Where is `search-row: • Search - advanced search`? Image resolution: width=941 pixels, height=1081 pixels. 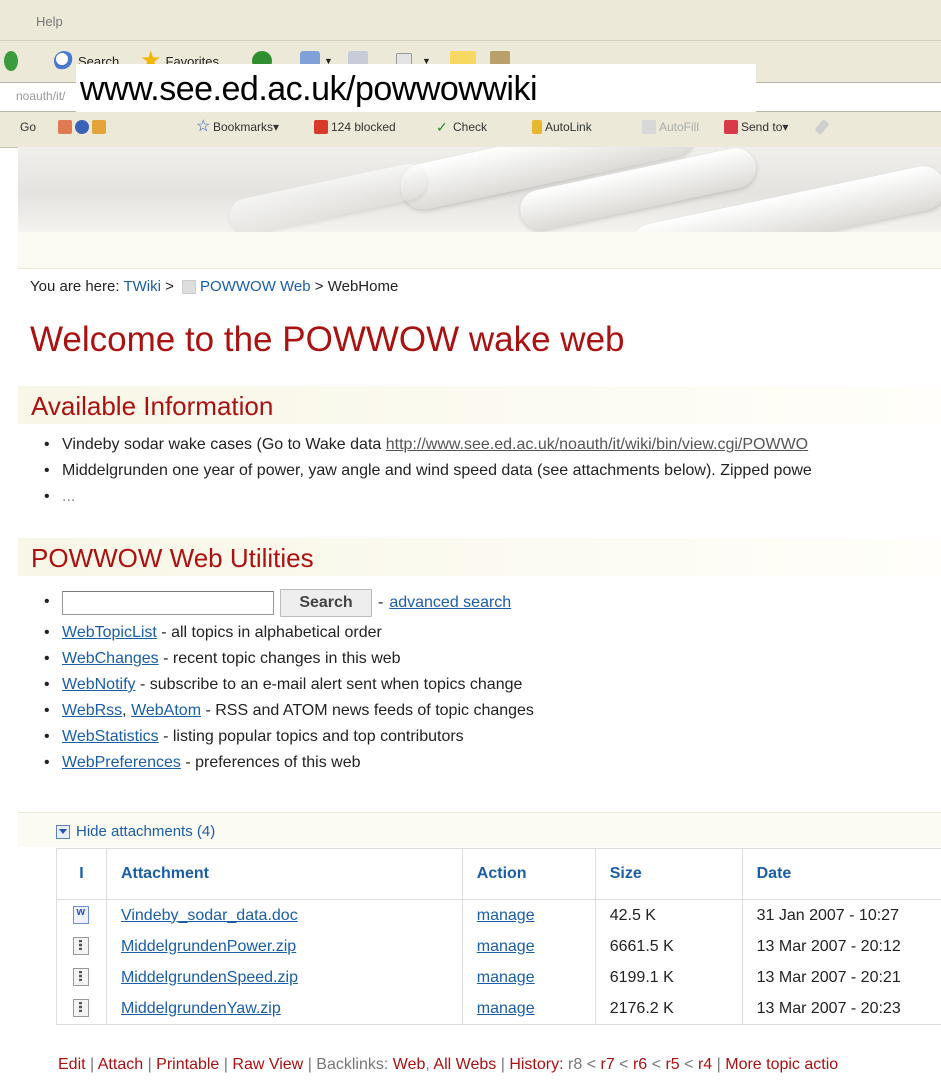 search-row: • Search - advanced search is located at coordinates (277, 603).